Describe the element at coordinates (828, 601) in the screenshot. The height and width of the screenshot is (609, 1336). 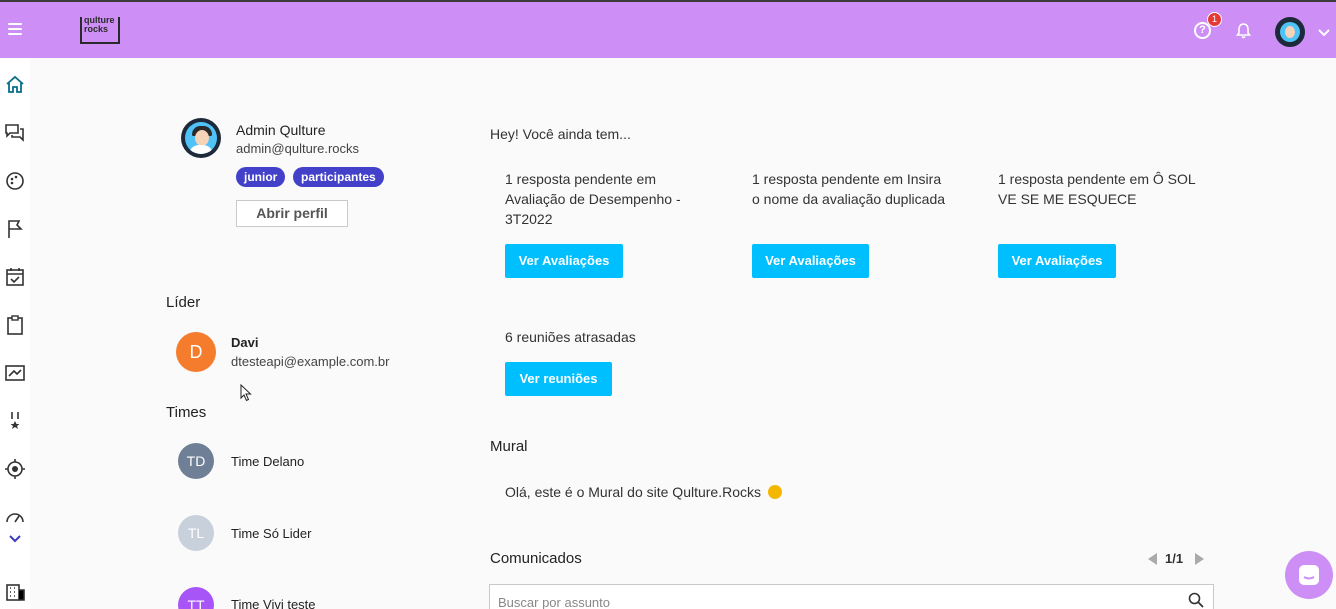
I see `search-input` at that location.